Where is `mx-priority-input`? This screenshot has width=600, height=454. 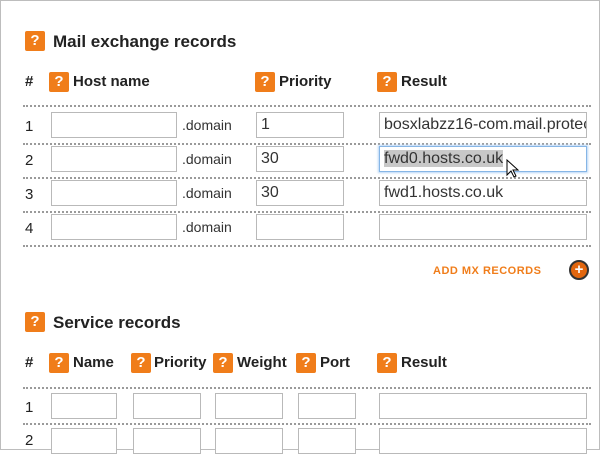 mx-priority-input is located at coordinates (300, 227).